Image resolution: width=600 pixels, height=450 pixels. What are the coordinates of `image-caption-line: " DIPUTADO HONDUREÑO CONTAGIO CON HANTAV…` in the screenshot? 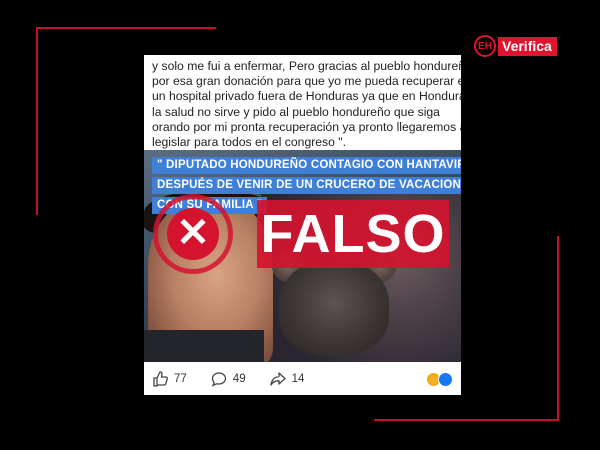 It's located at (306, 165).